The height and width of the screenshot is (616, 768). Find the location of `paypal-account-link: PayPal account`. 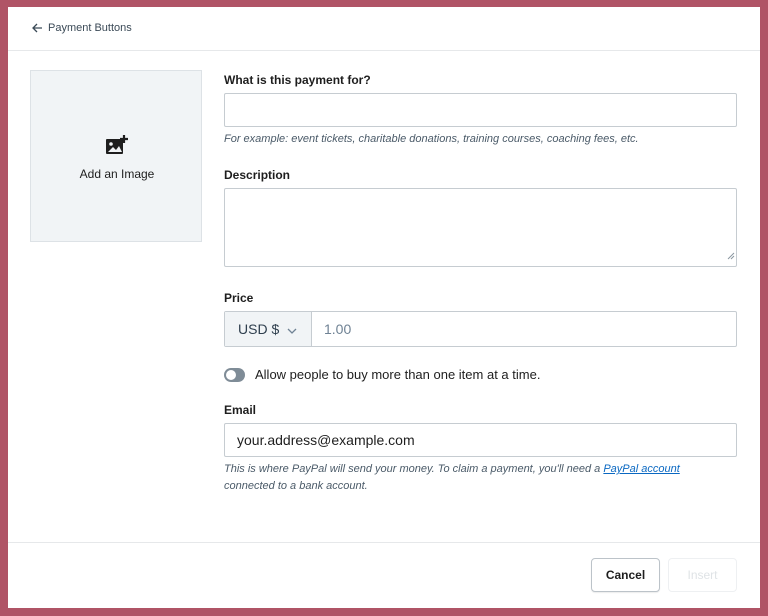

paypal-account-link: PayPal account is located at coordinates (641, 469).